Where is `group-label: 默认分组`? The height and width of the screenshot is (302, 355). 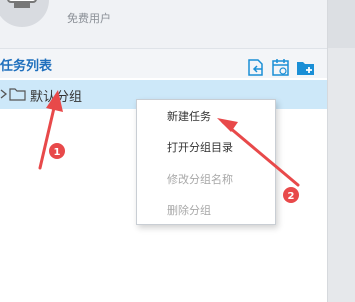 group-label: 默认分组 is located at coordinates (56, 97).